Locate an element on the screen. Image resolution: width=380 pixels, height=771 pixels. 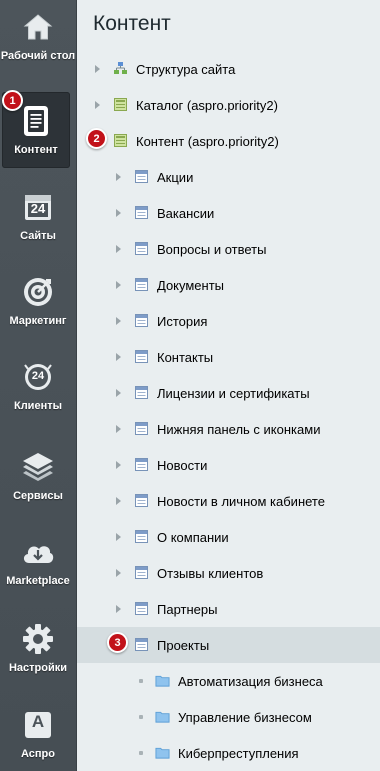
tree-item: Контакты is located at coordinates (228, 357).